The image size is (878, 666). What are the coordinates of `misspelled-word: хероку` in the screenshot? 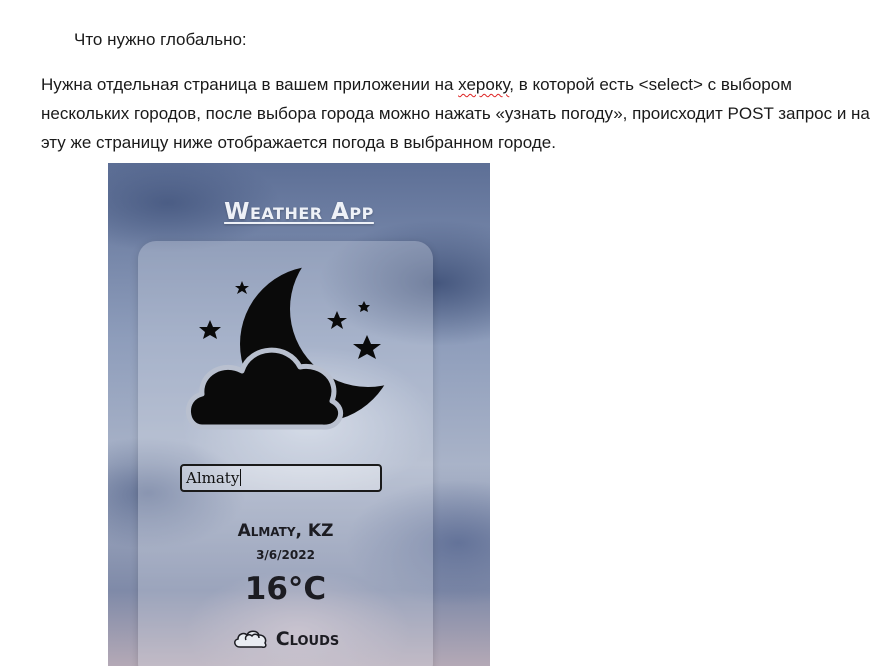 It's located at (484, 84).